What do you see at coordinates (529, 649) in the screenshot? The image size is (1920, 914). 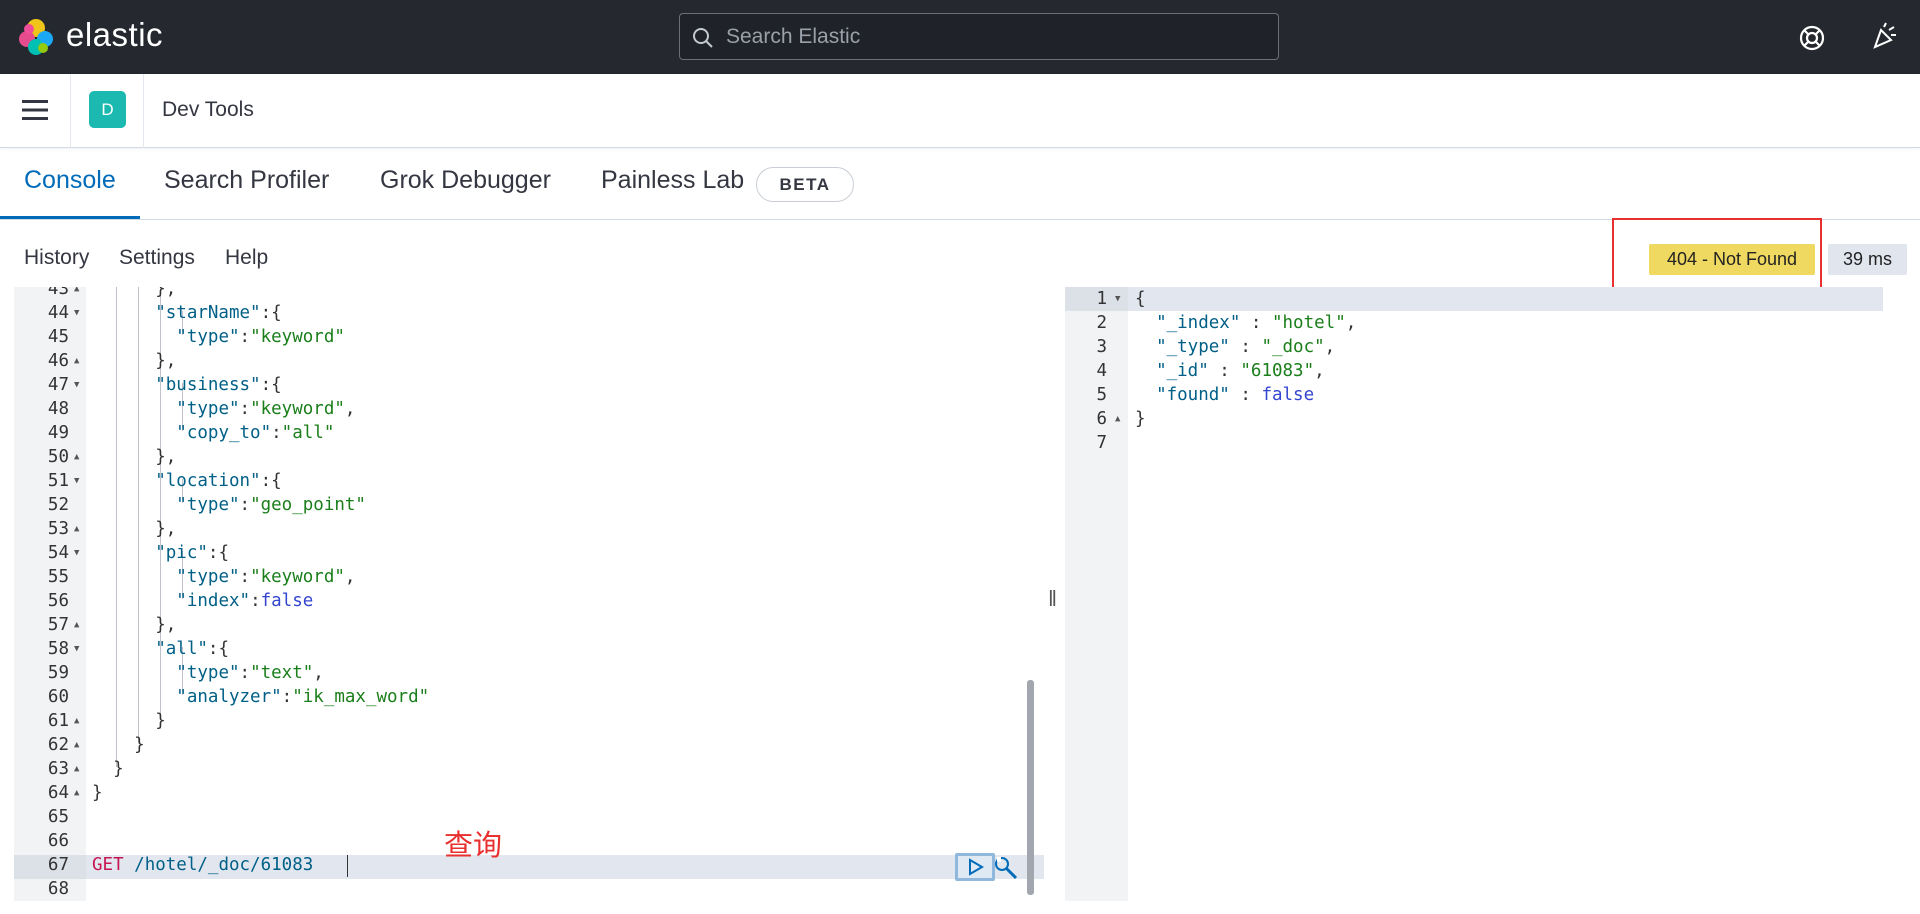 I see `code-line: 58 ▼ "all":{` at bounding box center [529, 649].